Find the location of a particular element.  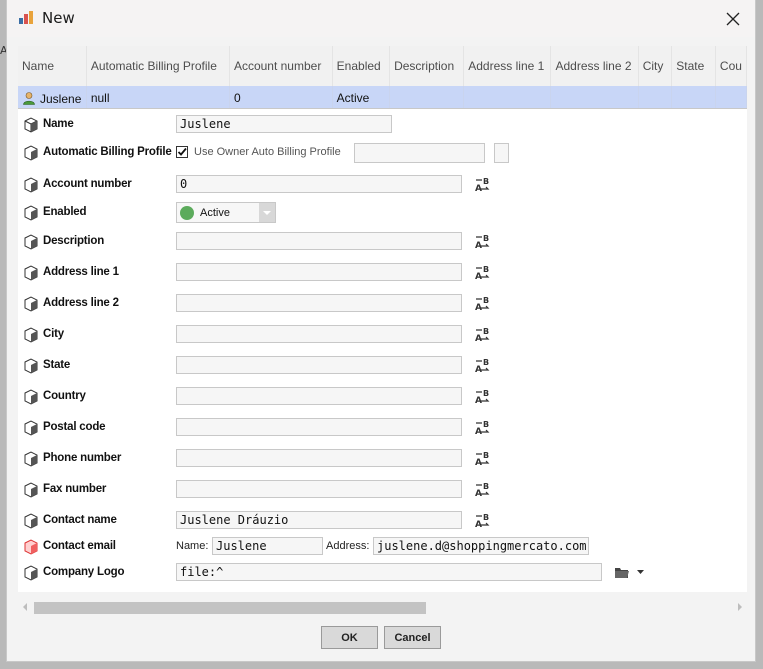

column-header: Address line 2 is located at coordinates (594, 66).